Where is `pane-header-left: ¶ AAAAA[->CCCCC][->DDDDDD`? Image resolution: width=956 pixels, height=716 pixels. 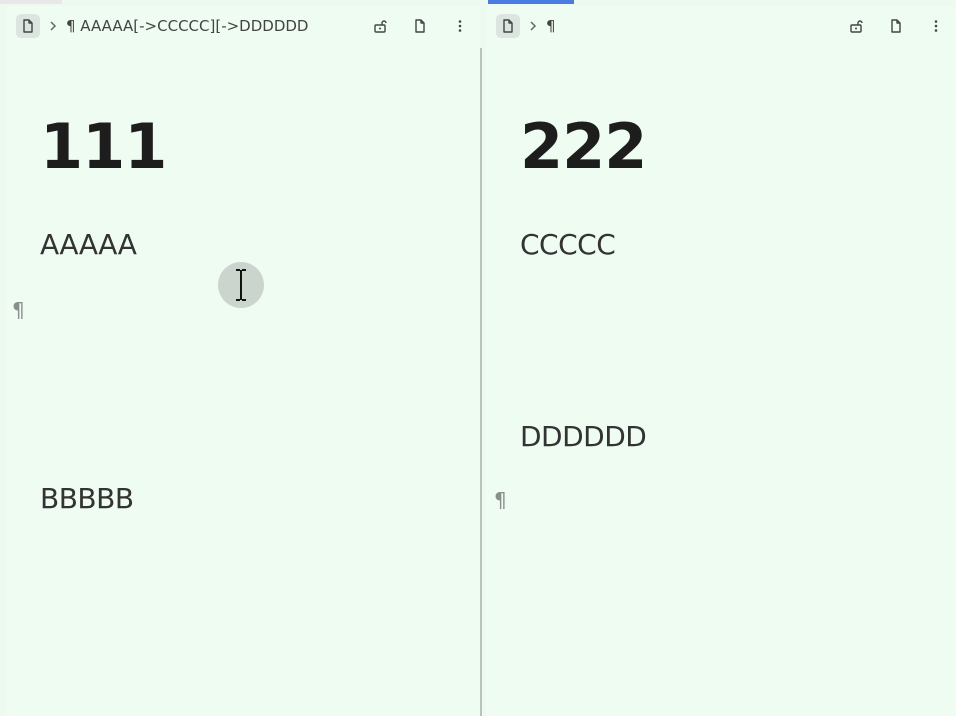 pane-header-left: ¶ AAAAA[->CCCCC][->DDDDDD is located at coordinates (243, 26).